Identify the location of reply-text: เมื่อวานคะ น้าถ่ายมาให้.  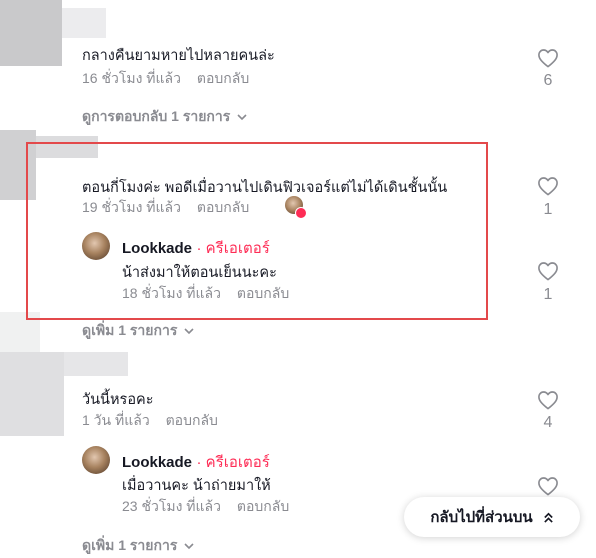
(196, 486).